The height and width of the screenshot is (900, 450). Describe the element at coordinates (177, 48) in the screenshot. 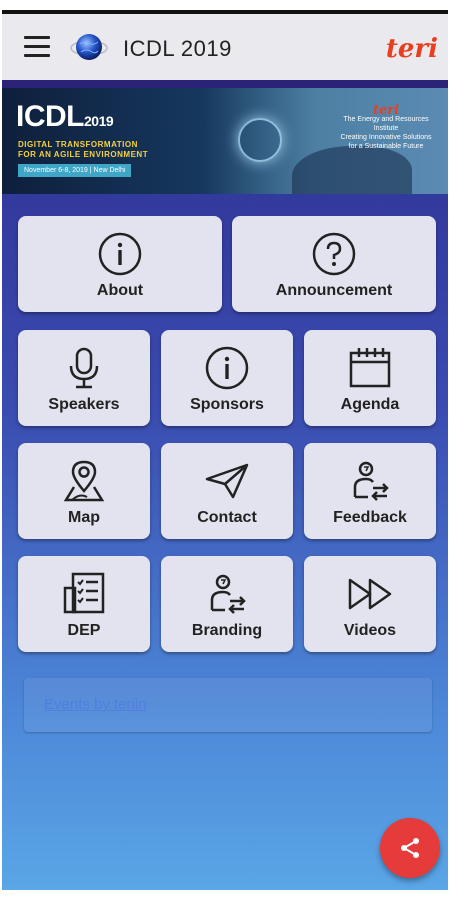

I see `app-title: ICDL 2019` at that location.